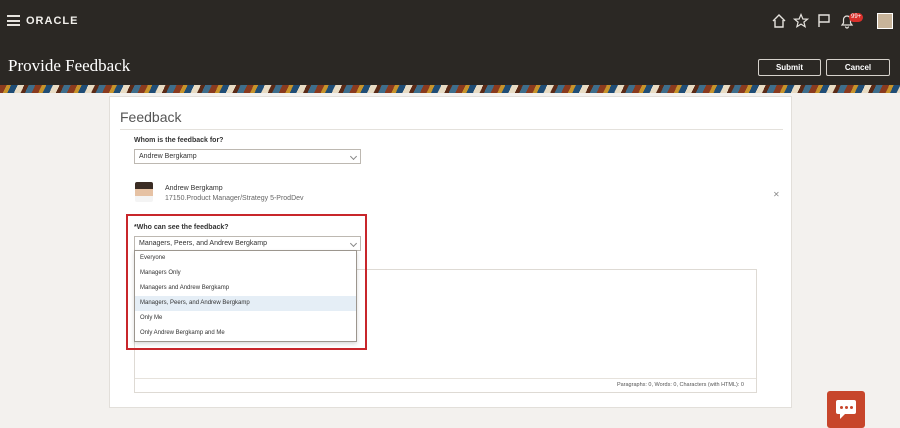 Image resolution: width=900 pixels, height=428 pixels. I want to click on person-role: 17150.Product Manager/Strategy 5-ProdDev, so click(234, 198).